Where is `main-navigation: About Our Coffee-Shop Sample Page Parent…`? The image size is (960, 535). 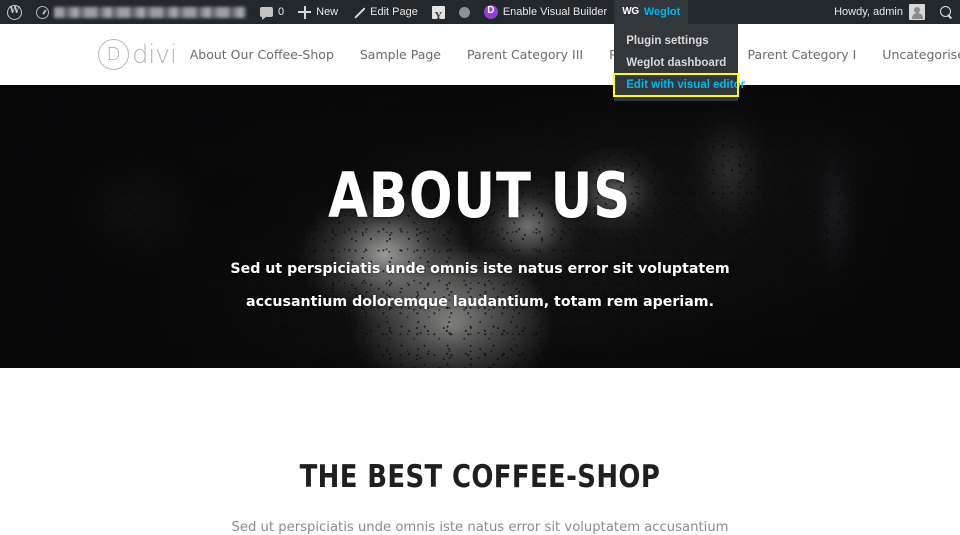
main-navigation: About Our Coffee-Shop Sample Page Parent… is located at coordinates (568, 54).